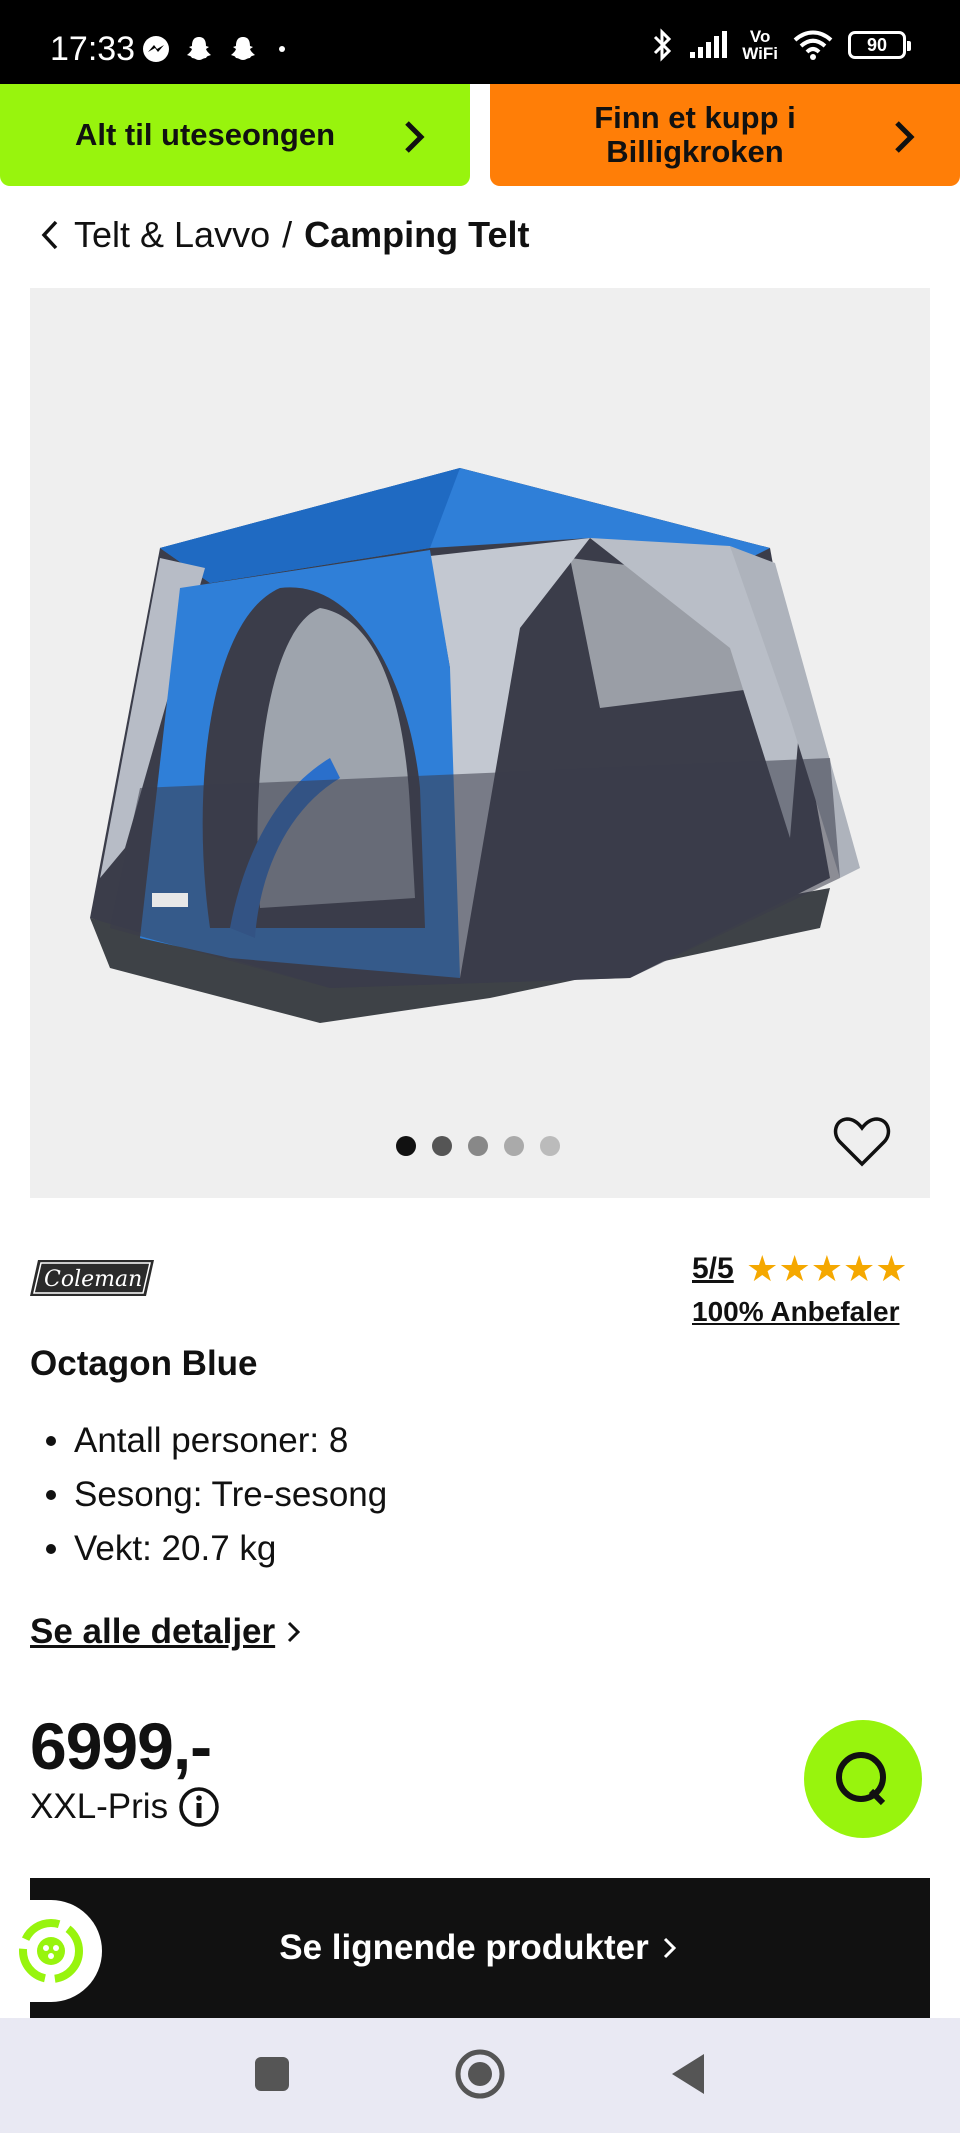 The width and height of the screenshot is (960, 2133). What do you see at coordinates (663, 45) in the screenshot?
I see `bluetooth-icon` at bounding box center [663, 45].